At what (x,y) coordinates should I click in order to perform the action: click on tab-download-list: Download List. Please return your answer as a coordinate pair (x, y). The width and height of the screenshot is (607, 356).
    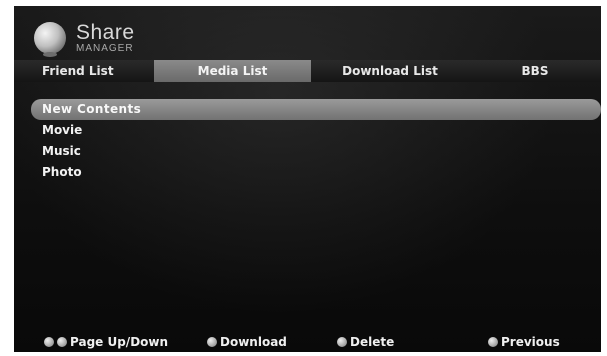
    Looking at the image, I should click on (390, 71).